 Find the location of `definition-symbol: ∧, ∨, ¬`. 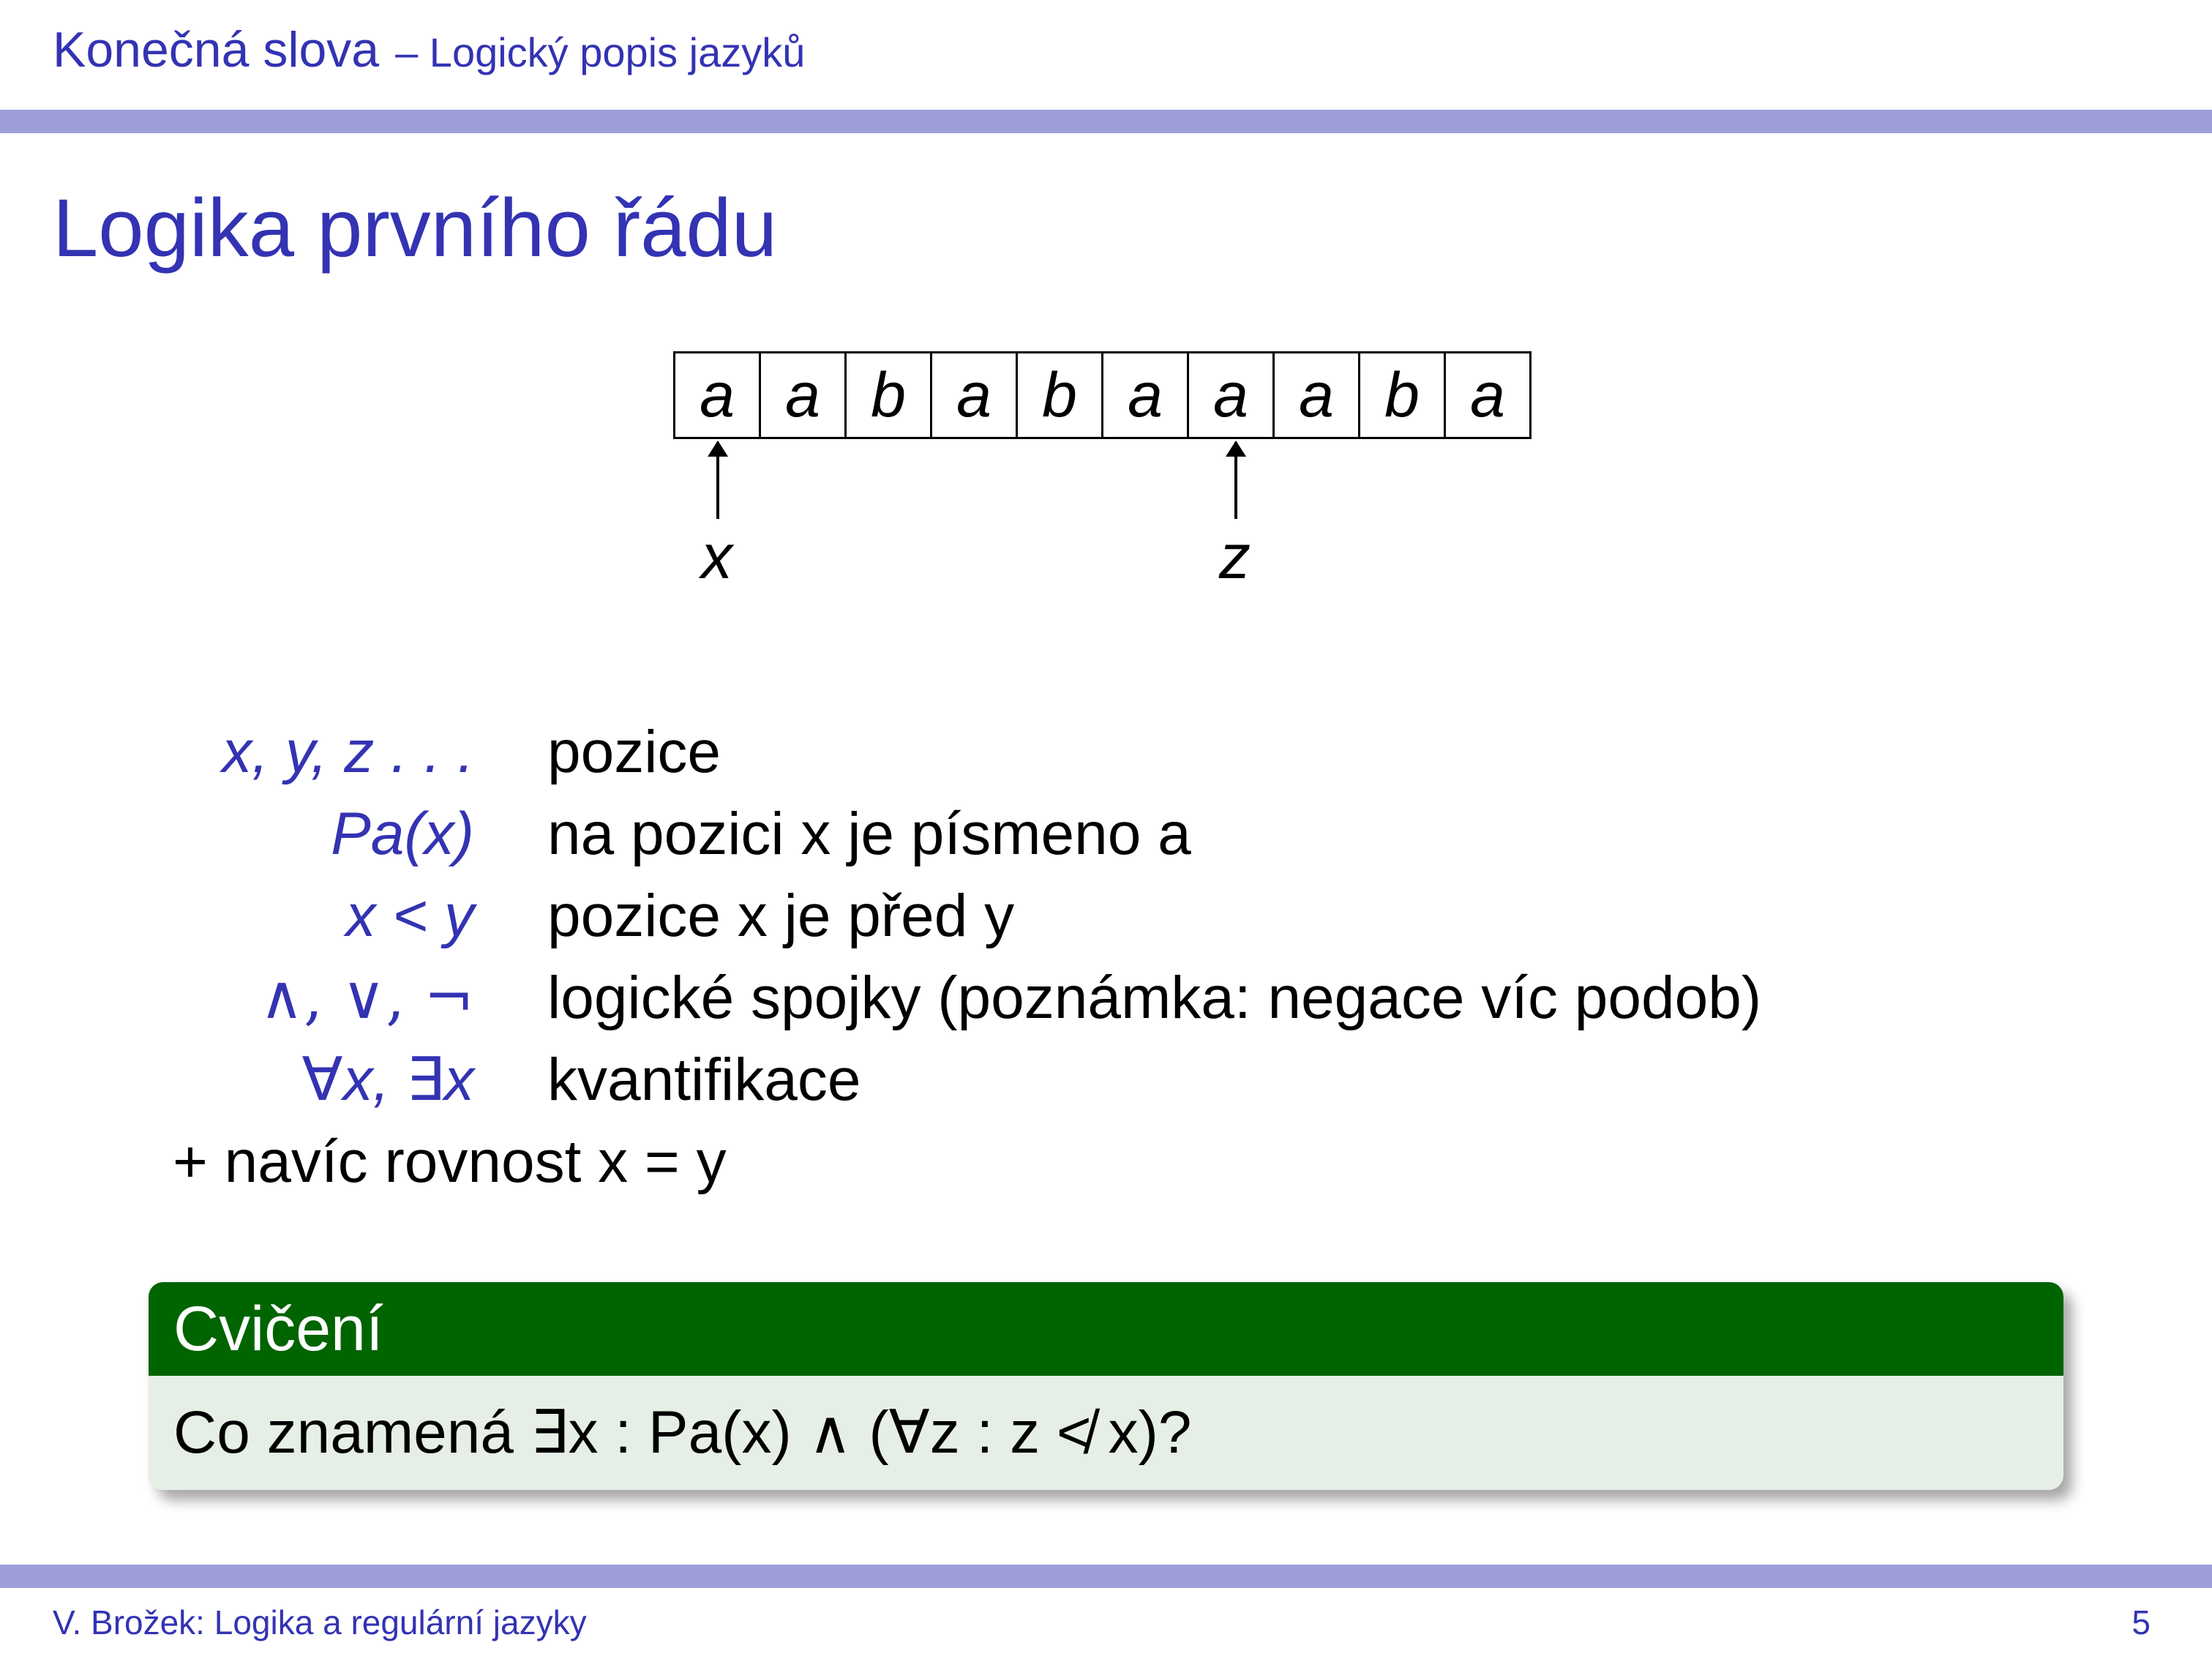

definition-symbol: ∧, ∨, ¬ is located at coordinates (366, 998).